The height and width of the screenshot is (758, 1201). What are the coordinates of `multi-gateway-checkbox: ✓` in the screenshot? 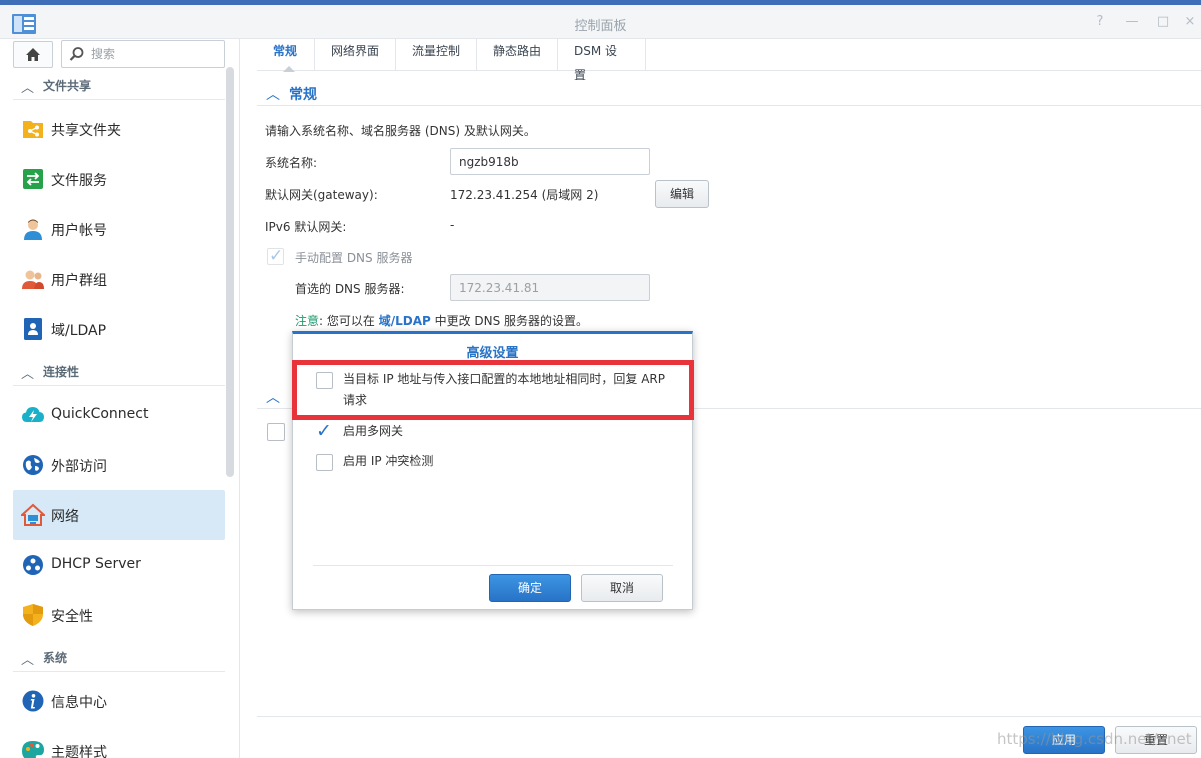 It's located at (324, 431).